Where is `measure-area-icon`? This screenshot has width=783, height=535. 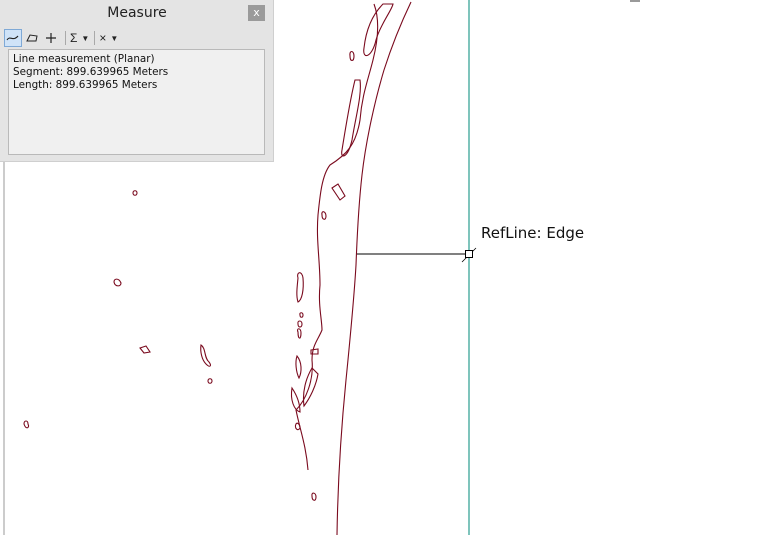
measure-area-icon is located at coordinates (32, 38).